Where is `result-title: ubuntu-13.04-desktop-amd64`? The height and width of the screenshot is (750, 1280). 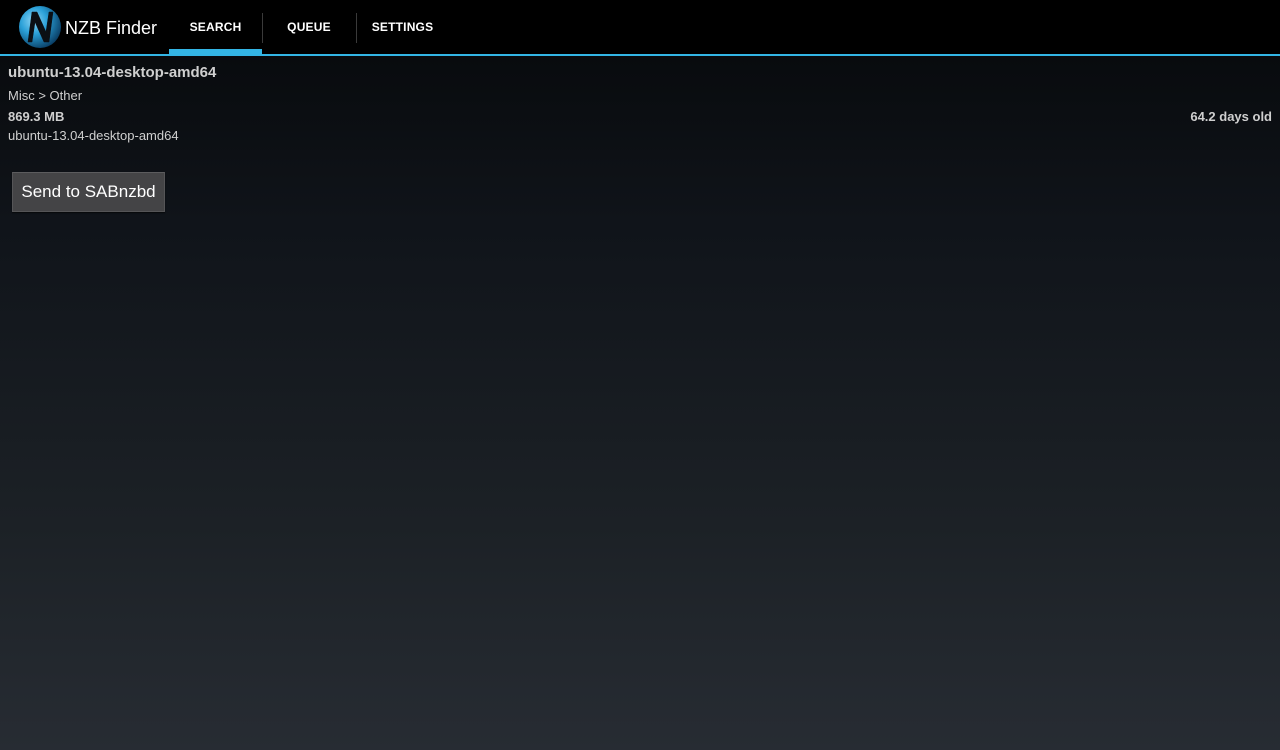
result-title: ubuntu-13.04-desktop-amd64 is located at coordinates (112, 72).